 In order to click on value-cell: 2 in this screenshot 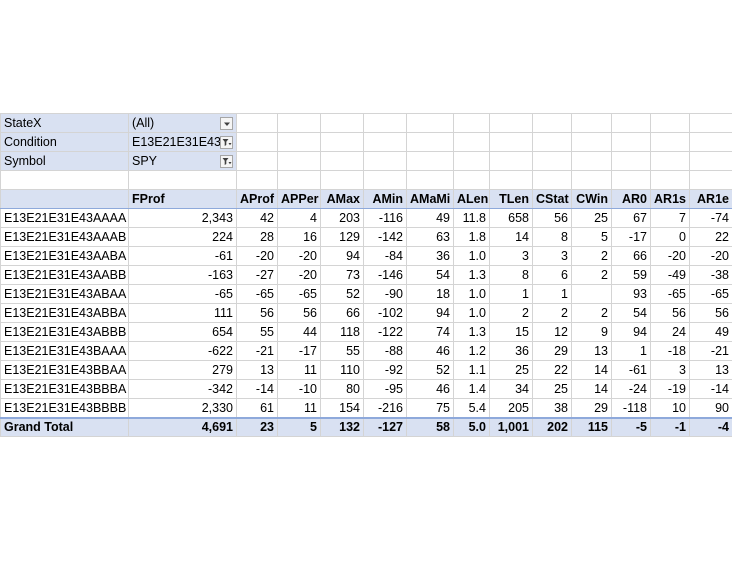, I will do `click(552, 313)`.